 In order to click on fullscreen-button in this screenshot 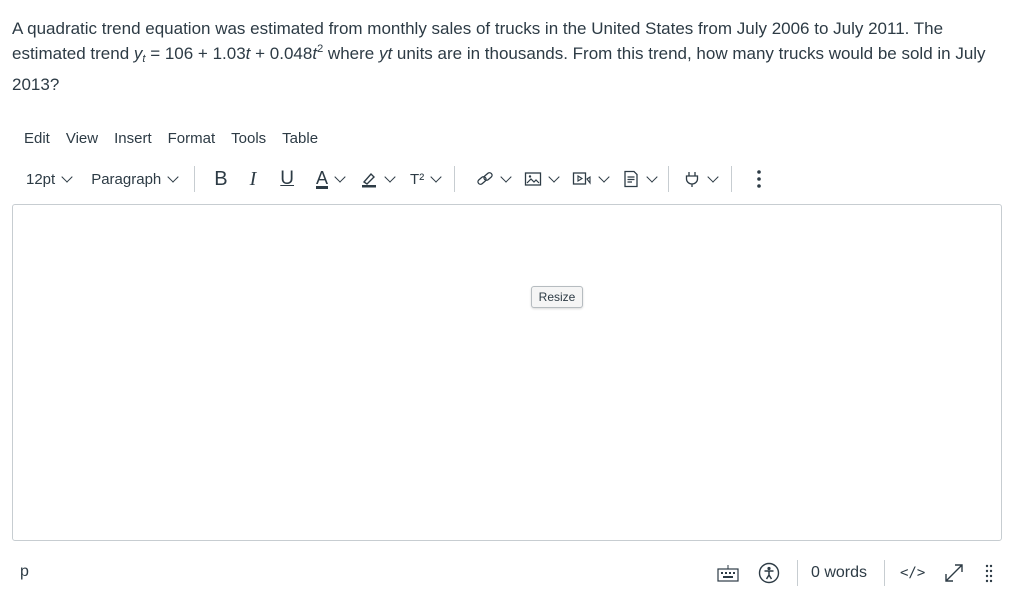, I will do `click(954, 573)`.